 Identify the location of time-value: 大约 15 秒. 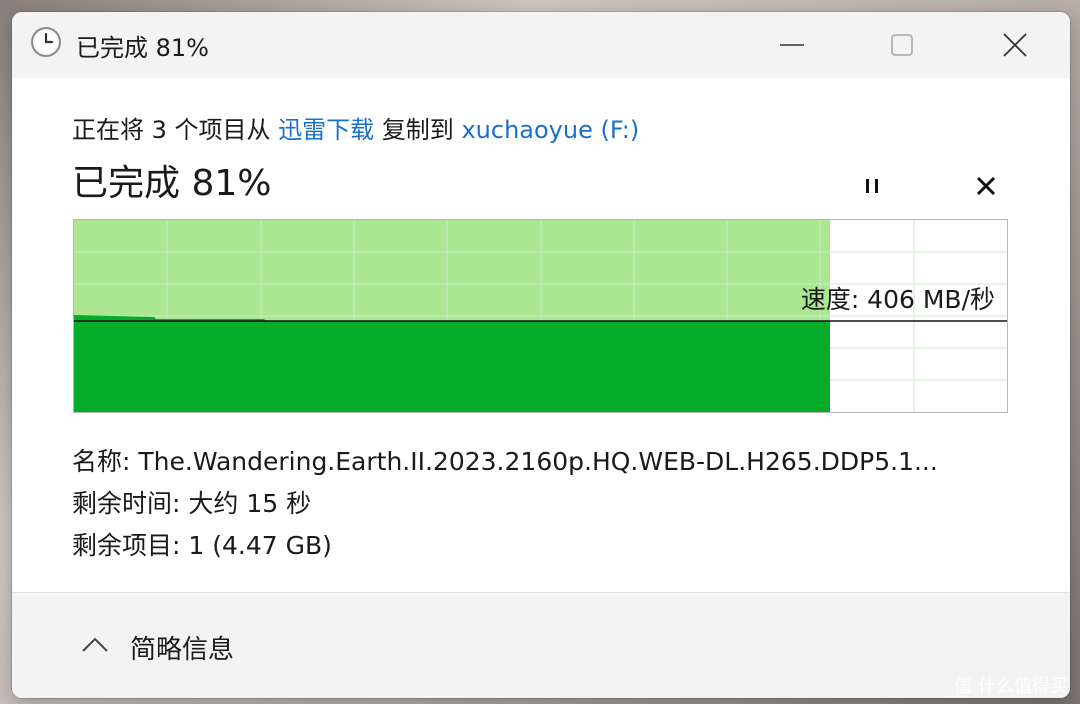
(250, 503).